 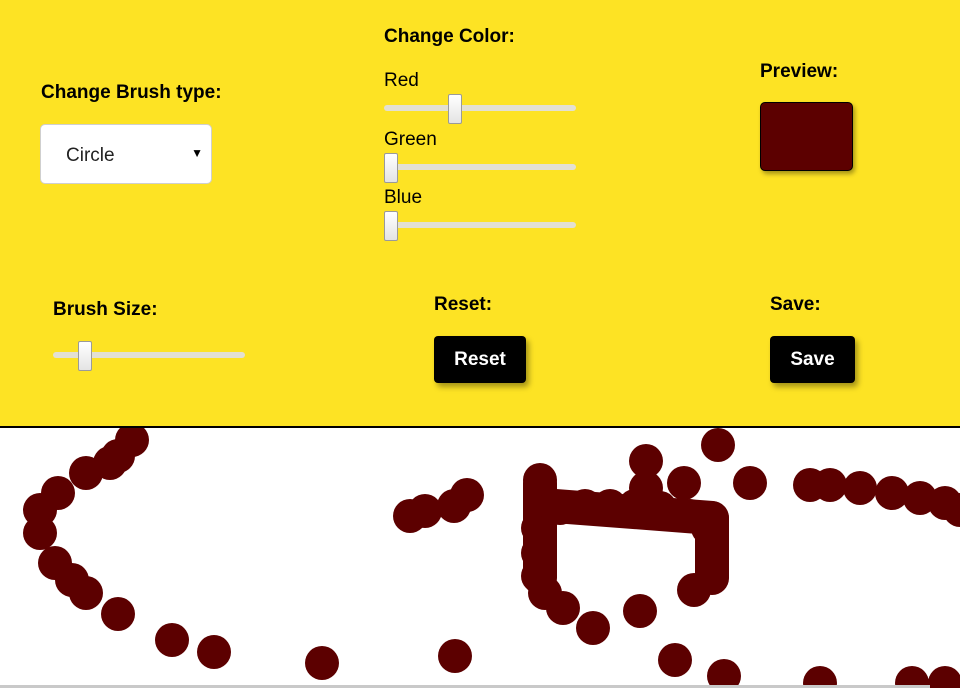 What do you see at coordinates (197, 153) in the screenshot?
I see `triangle-down-icon: ▼` at bounding box center [197, 153].